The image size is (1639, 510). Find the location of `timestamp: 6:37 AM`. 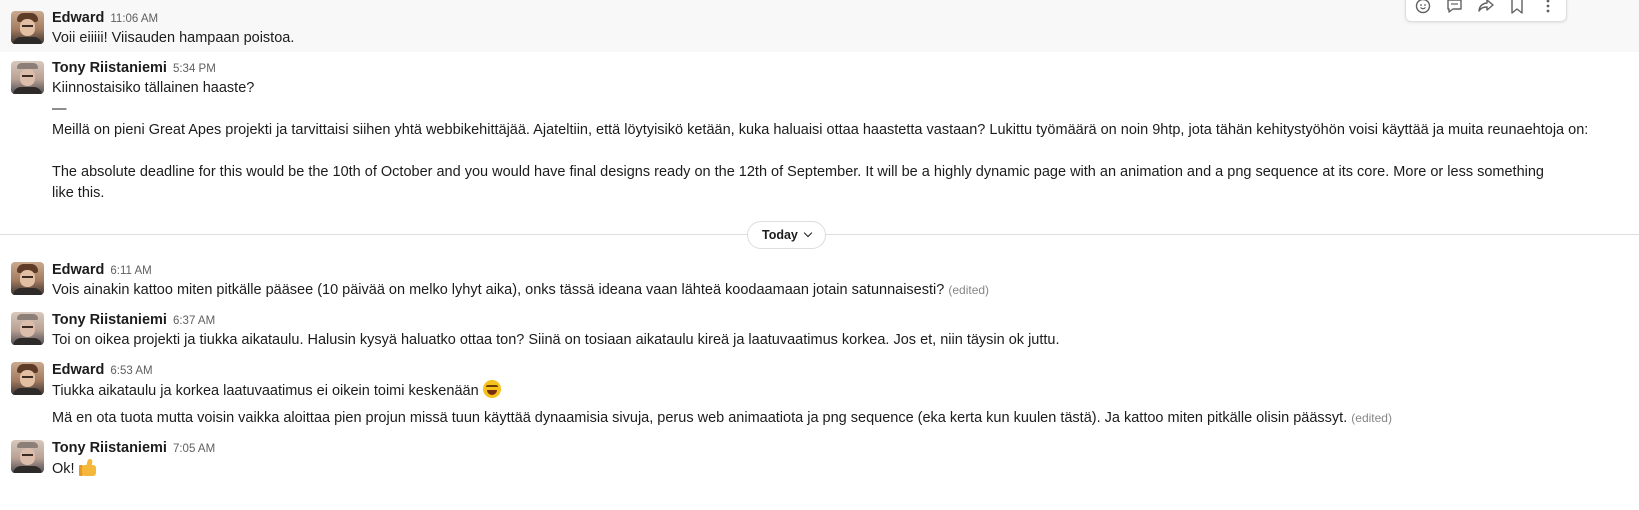

timestamp: 6:37 AM is located at coordinates (194, 321).